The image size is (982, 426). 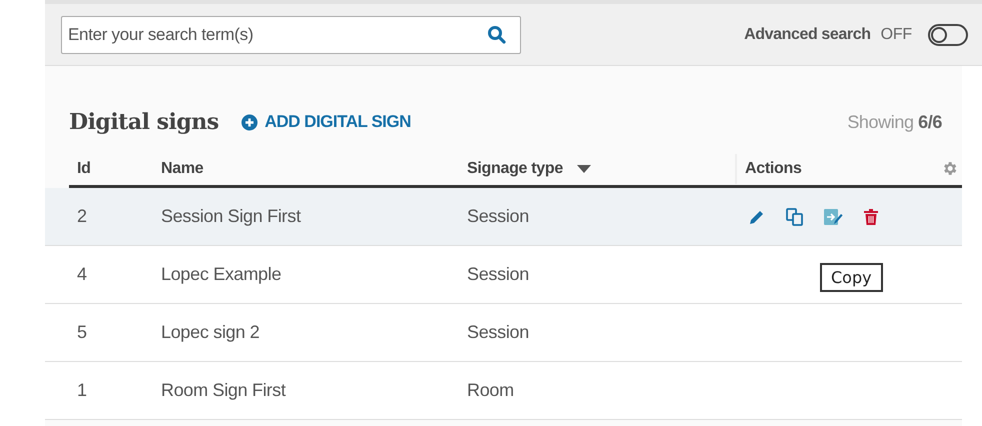 I want to click on table-cell: 1, so click(x=82, y=390).